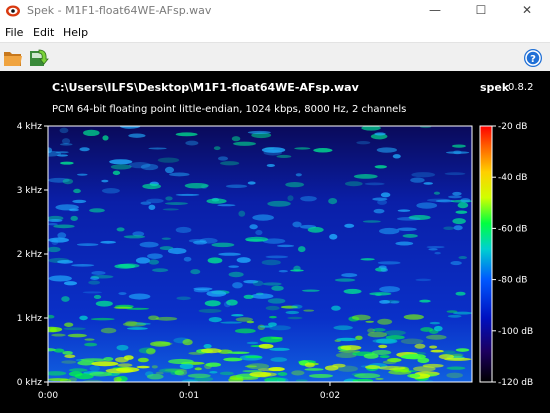 Image resolution: width=550 pixels, height=413 pixels. I want to click on menu-help: Help, so click(75, 32).